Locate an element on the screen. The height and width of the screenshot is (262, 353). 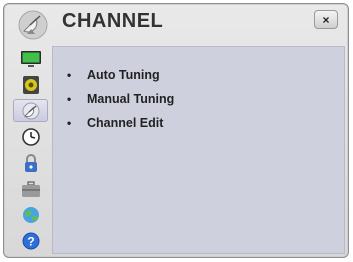
toolbox-icon is located at coordinates (30, 188).